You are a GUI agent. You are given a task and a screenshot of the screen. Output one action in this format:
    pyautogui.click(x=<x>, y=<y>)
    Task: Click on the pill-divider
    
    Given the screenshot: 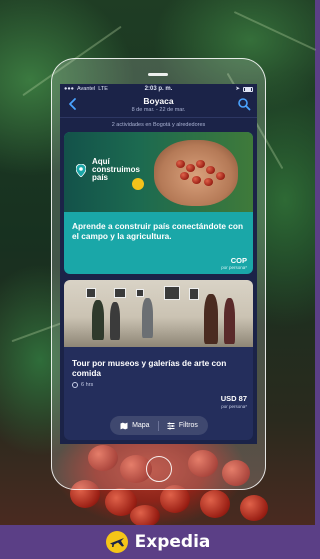 What is the action you would take?
    pyautogui.click(x=158, y=425)
    